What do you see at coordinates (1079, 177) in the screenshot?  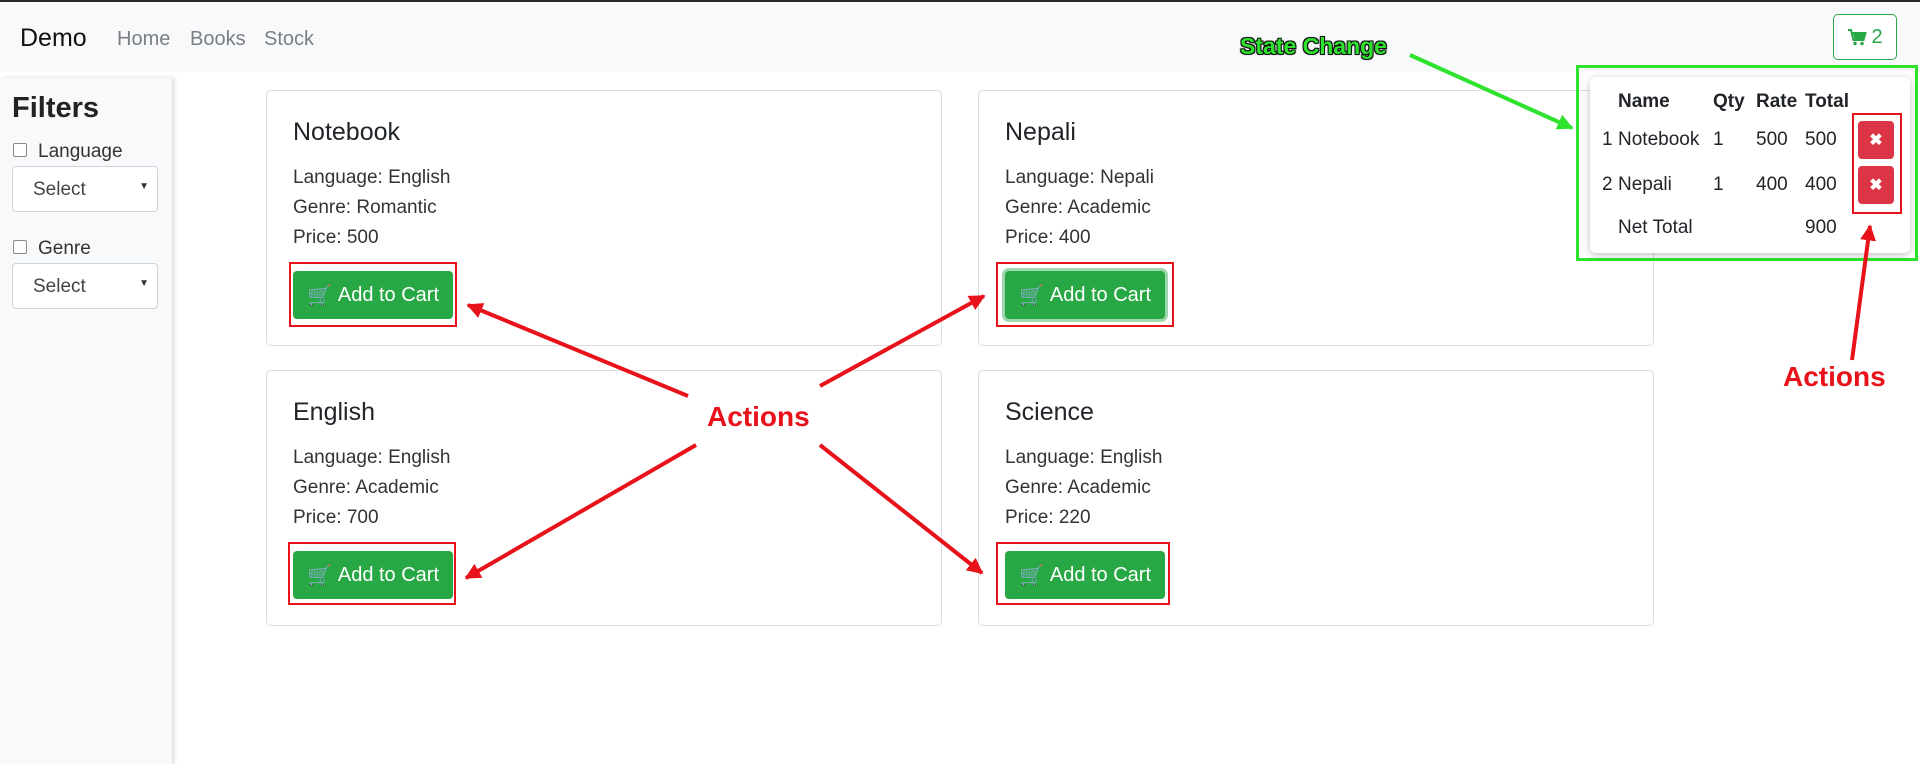 I see `book-language: Language: Nepali` at bounding box center [1079, 177].